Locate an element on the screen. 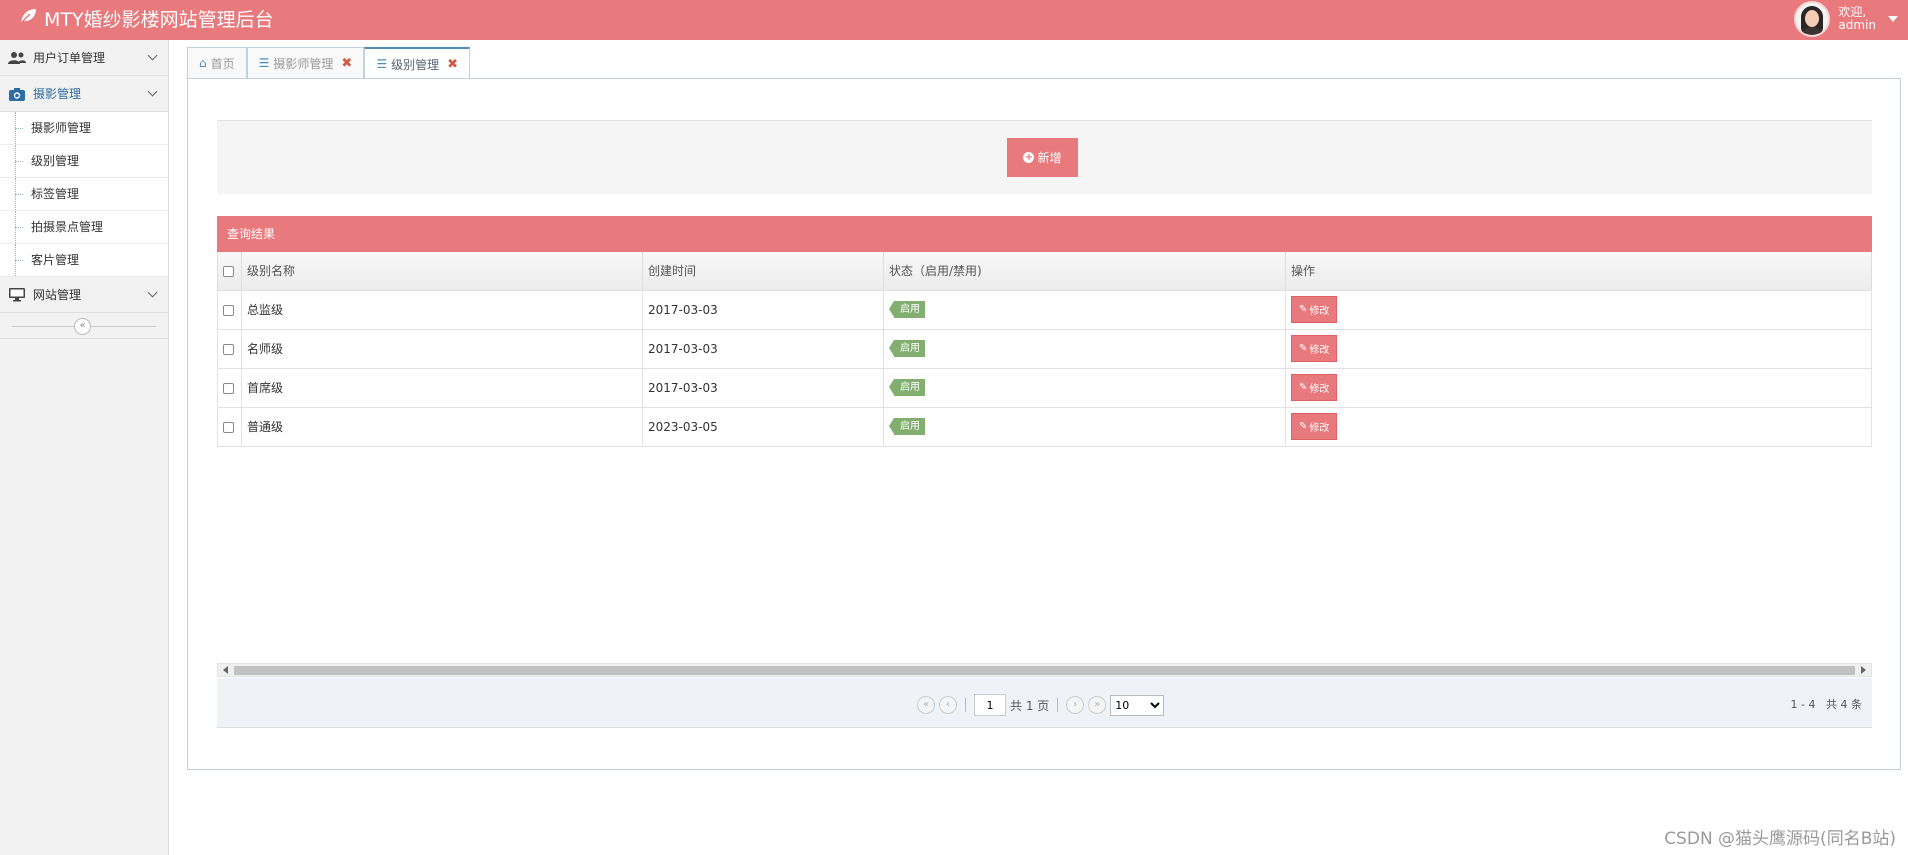  first-page-icon: « is located at coordinates (926, 705).